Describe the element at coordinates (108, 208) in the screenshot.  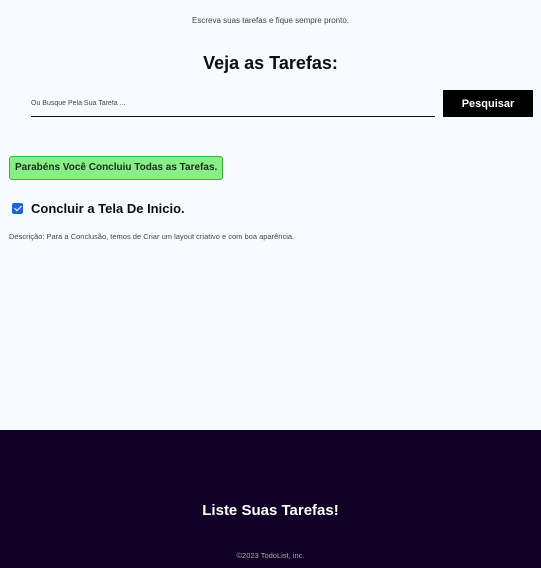
I see `task-title: Concluir a Tela De Inicio.` at that location.